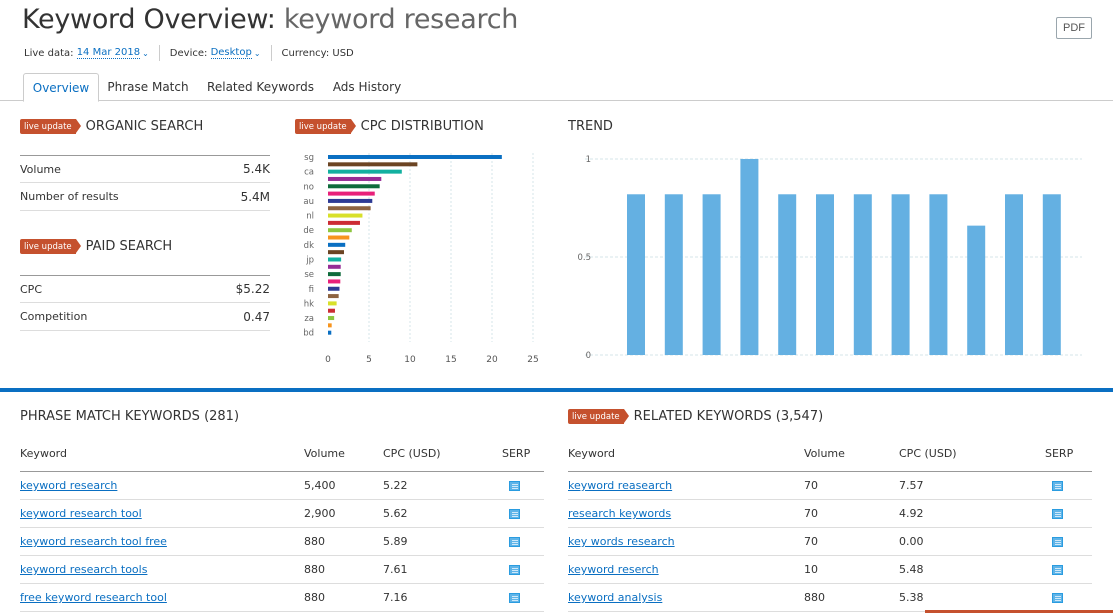  Describe the element at coordinates (130, 416) in the screenshot. I see `section-title: PHRASE MATCH KEYWORDS (281)` at that location.